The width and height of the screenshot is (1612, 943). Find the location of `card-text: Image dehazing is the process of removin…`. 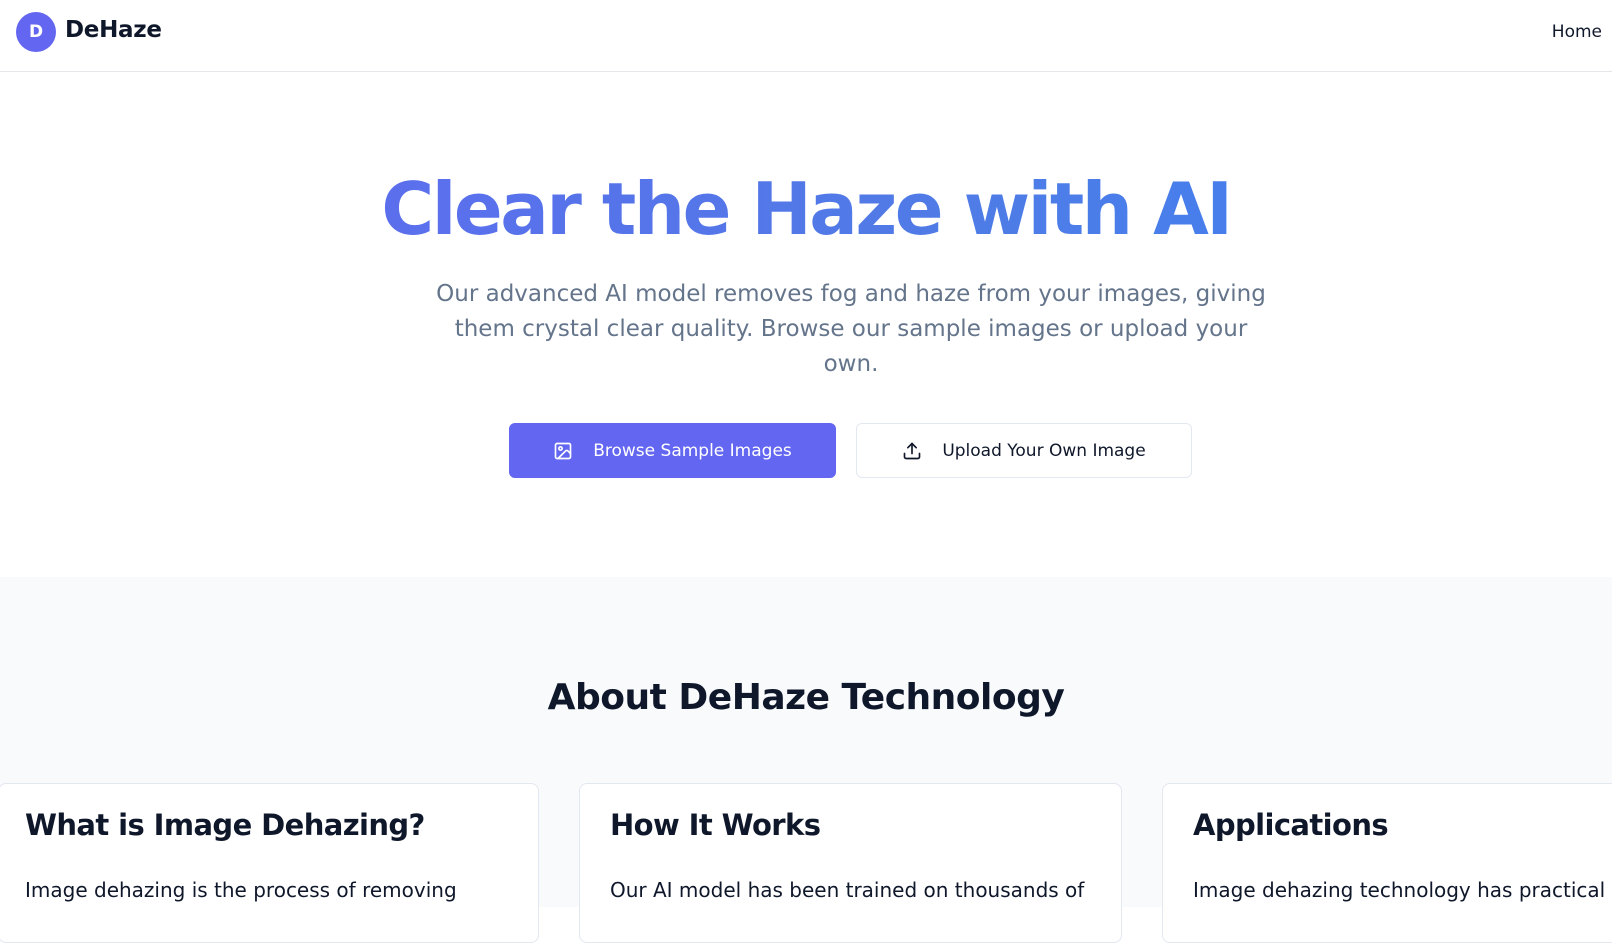

card-text: Image dehazing is the process of removin… is located at coordinates (241, 890).